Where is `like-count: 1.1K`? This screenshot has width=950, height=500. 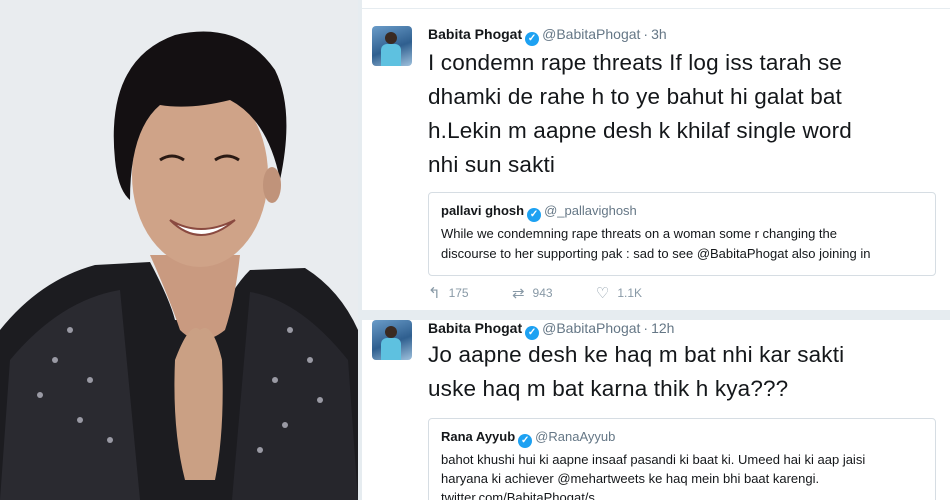 like-count: 1.1K is located at coordinates (630, 293).